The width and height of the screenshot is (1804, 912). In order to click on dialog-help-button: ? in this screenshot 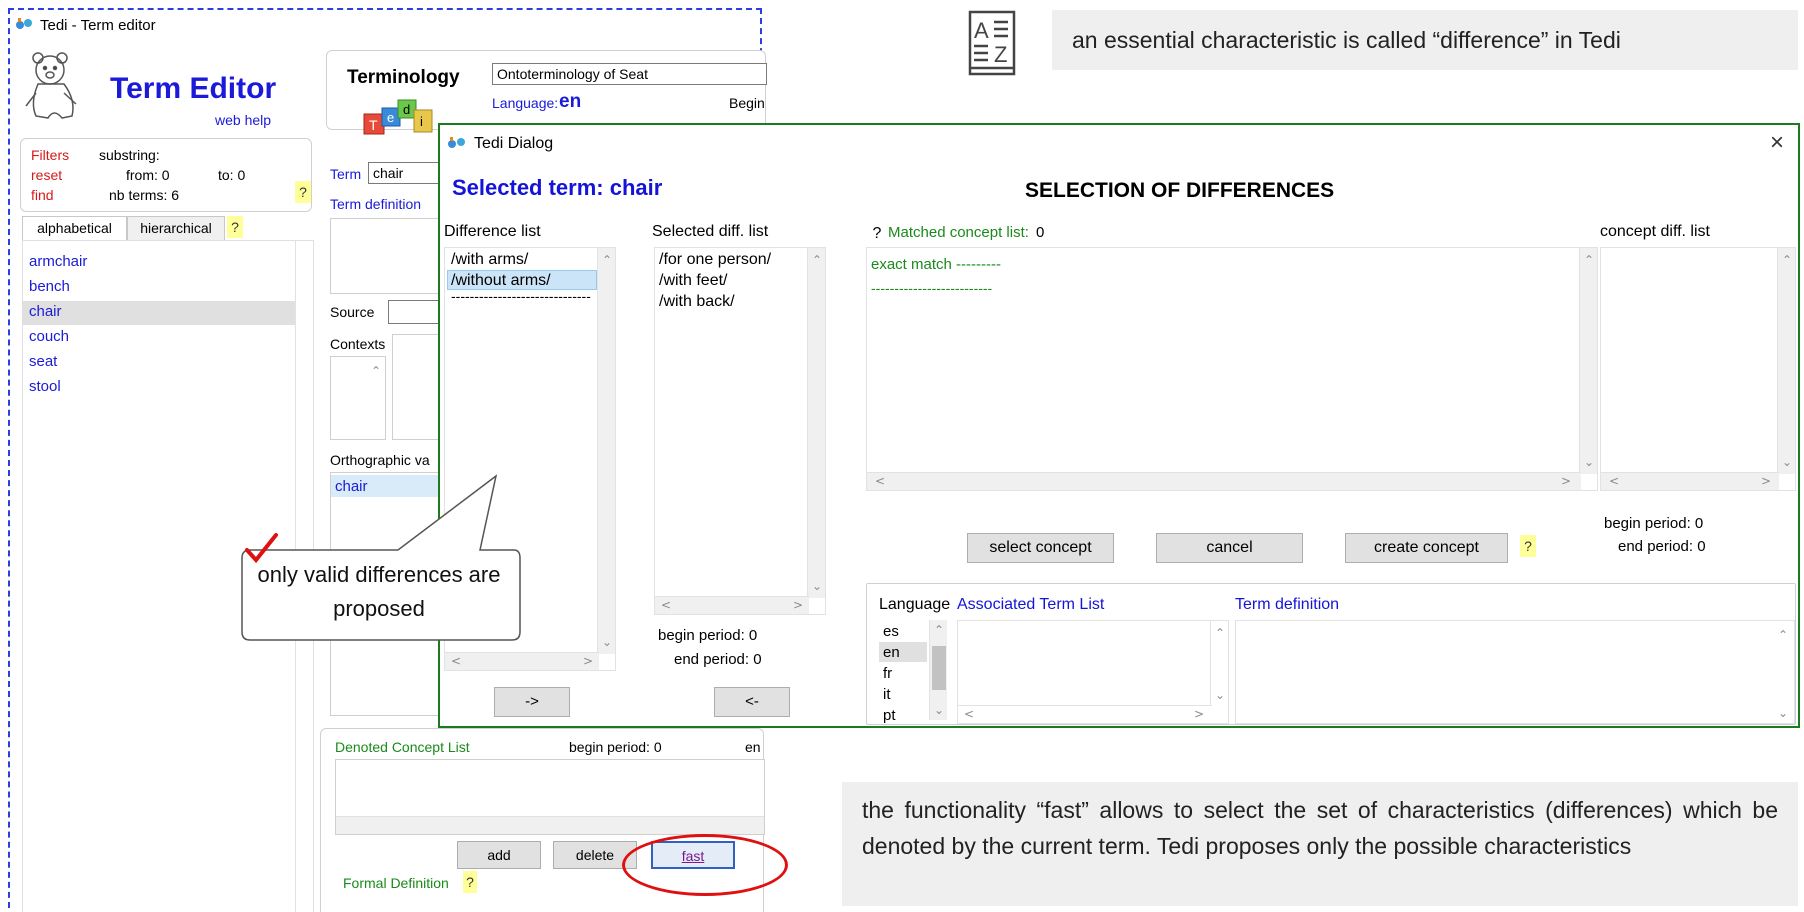, I will do `click(1528, 546)`.